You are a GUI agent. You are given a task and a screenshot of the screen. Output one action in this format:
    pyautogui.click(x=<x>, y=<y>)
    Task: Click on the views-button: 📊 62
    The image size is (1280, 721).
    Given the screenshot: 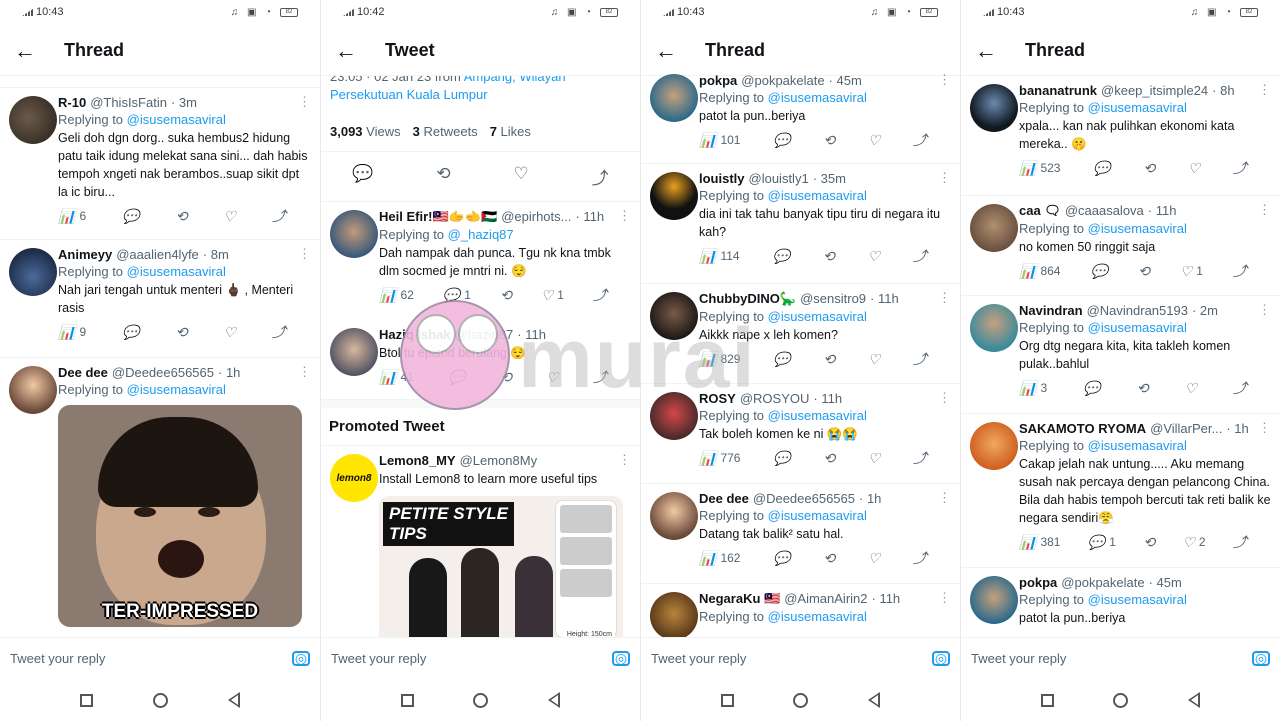 What is the action you would take?
    pyautogui.click(x=396, y=295)
    